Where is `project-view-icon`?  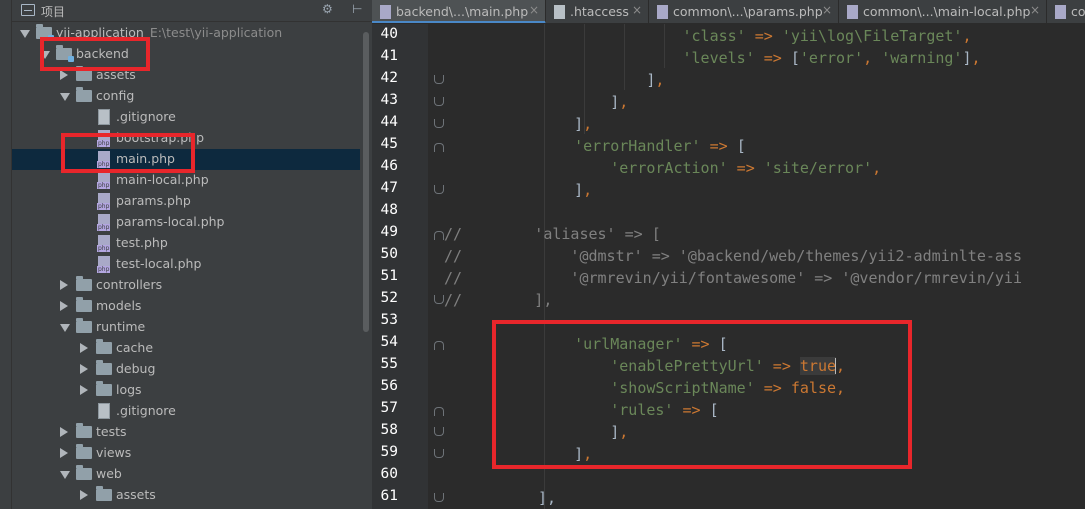
project-view-icon is located at coordinates (28, 10).